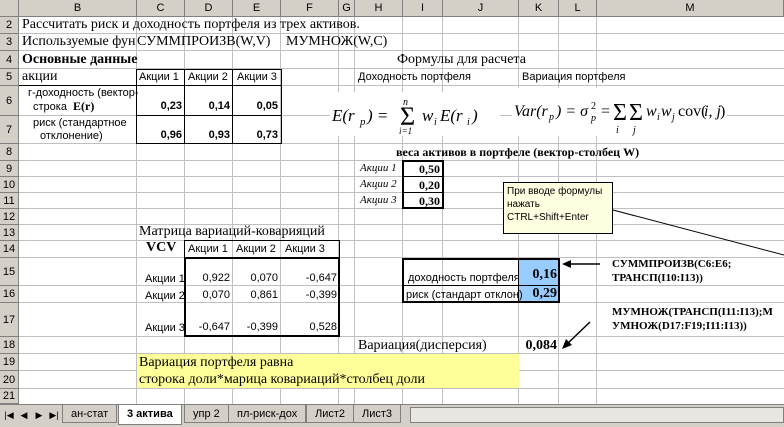 Image resolution: width=784 pixels, height=427 pixels. Describe the element at coordinates (657, 278) in the screenshot. I see `note-sumproduct-line2: ТРАНСП(I10:I13))` at that location.